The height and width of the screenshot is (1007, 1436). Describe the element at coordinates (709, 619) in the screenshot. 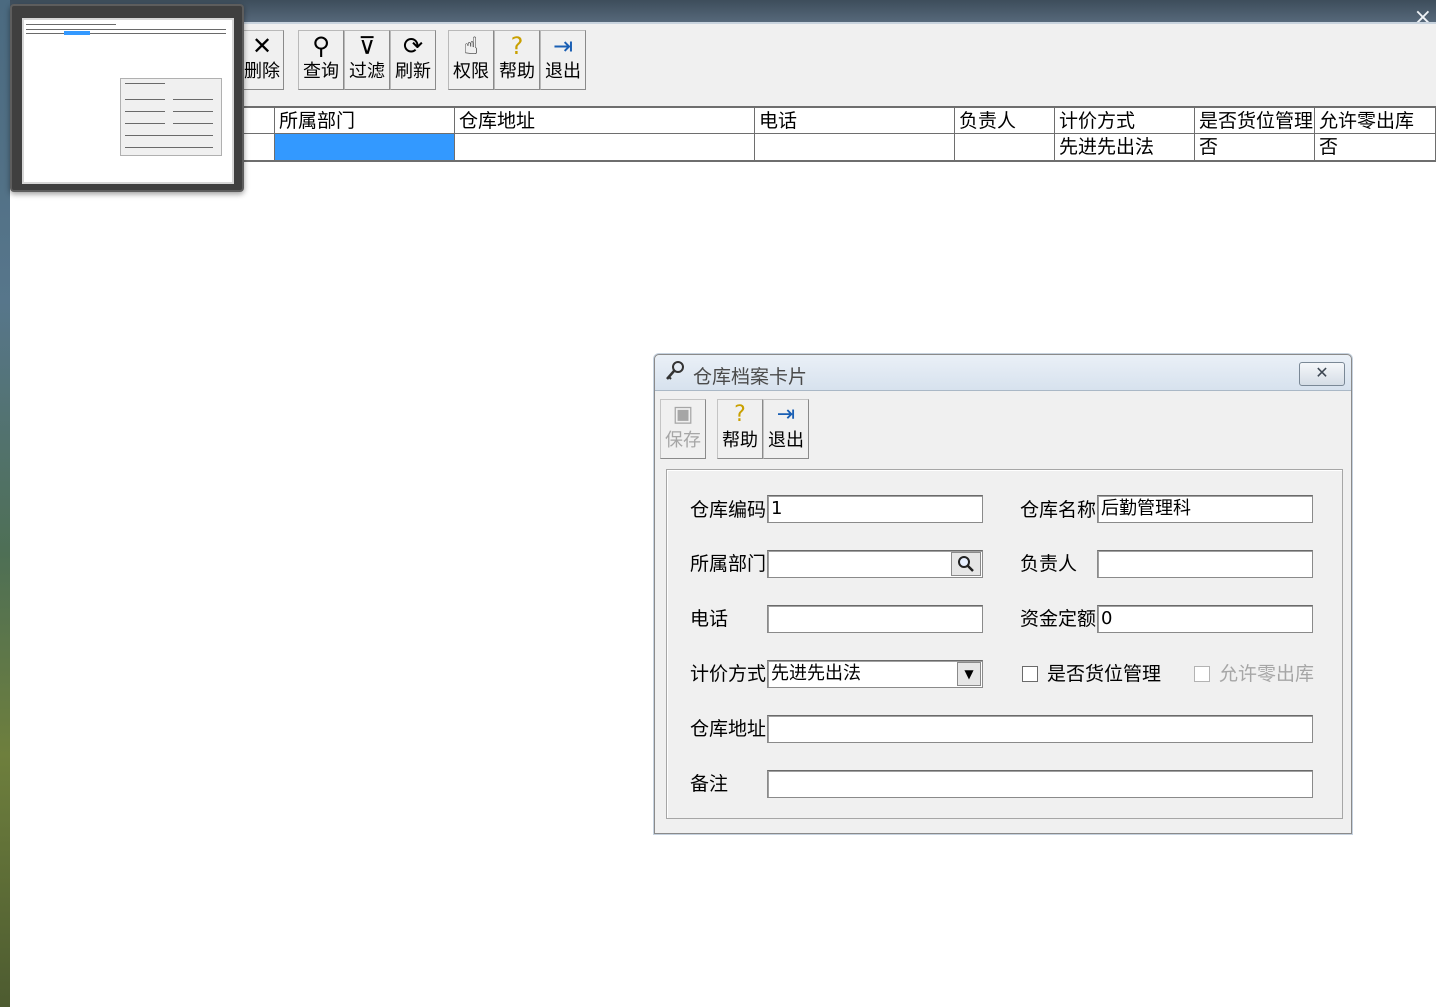

I see `phone-label: 电话` at that location.